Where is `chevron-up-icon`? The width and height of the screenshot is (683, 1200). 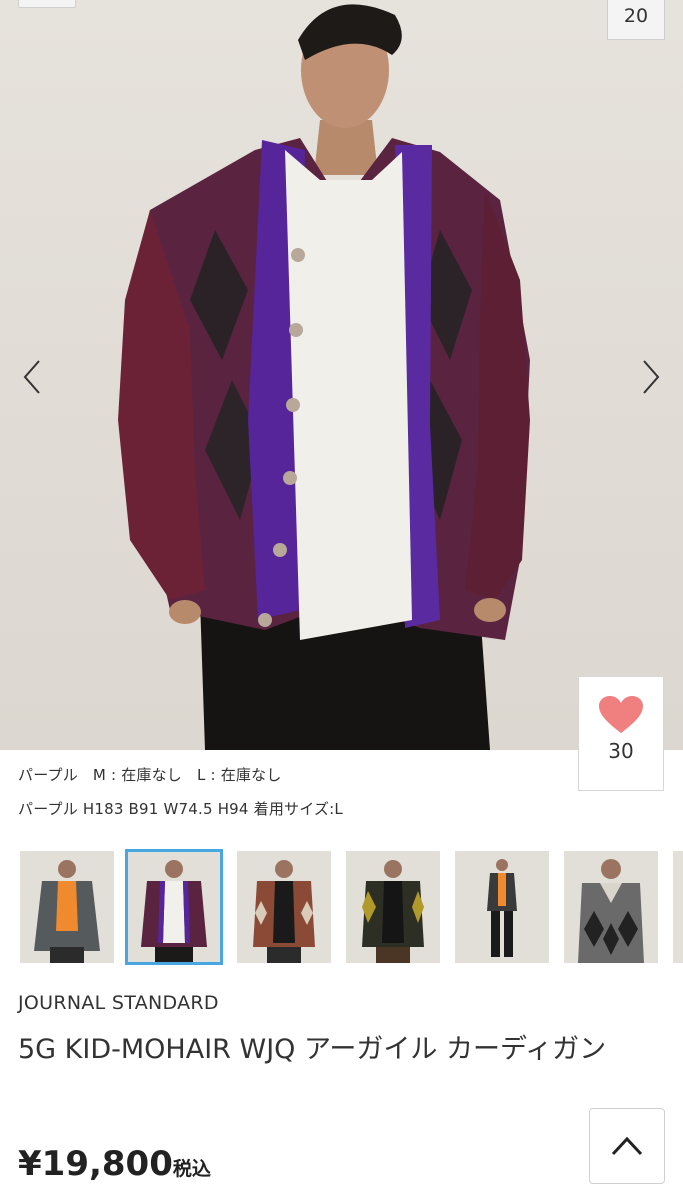 chevron-up-icon is located at coordinates (627, 1146).